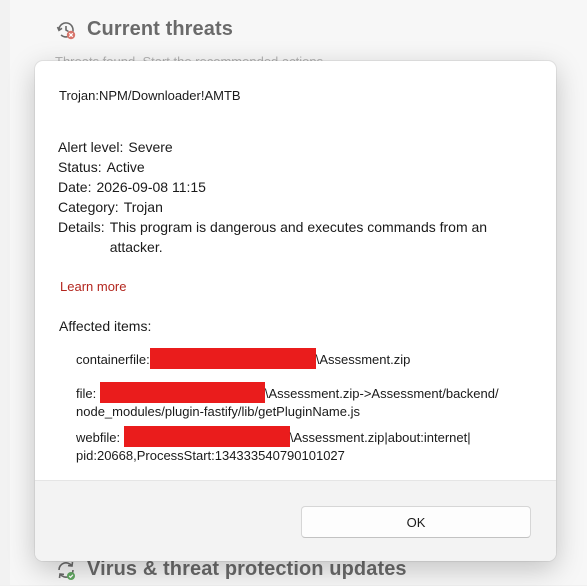  Describe the element at coordinates (80, 167) in the screenshot. I see `status-label: Status:` at that location.